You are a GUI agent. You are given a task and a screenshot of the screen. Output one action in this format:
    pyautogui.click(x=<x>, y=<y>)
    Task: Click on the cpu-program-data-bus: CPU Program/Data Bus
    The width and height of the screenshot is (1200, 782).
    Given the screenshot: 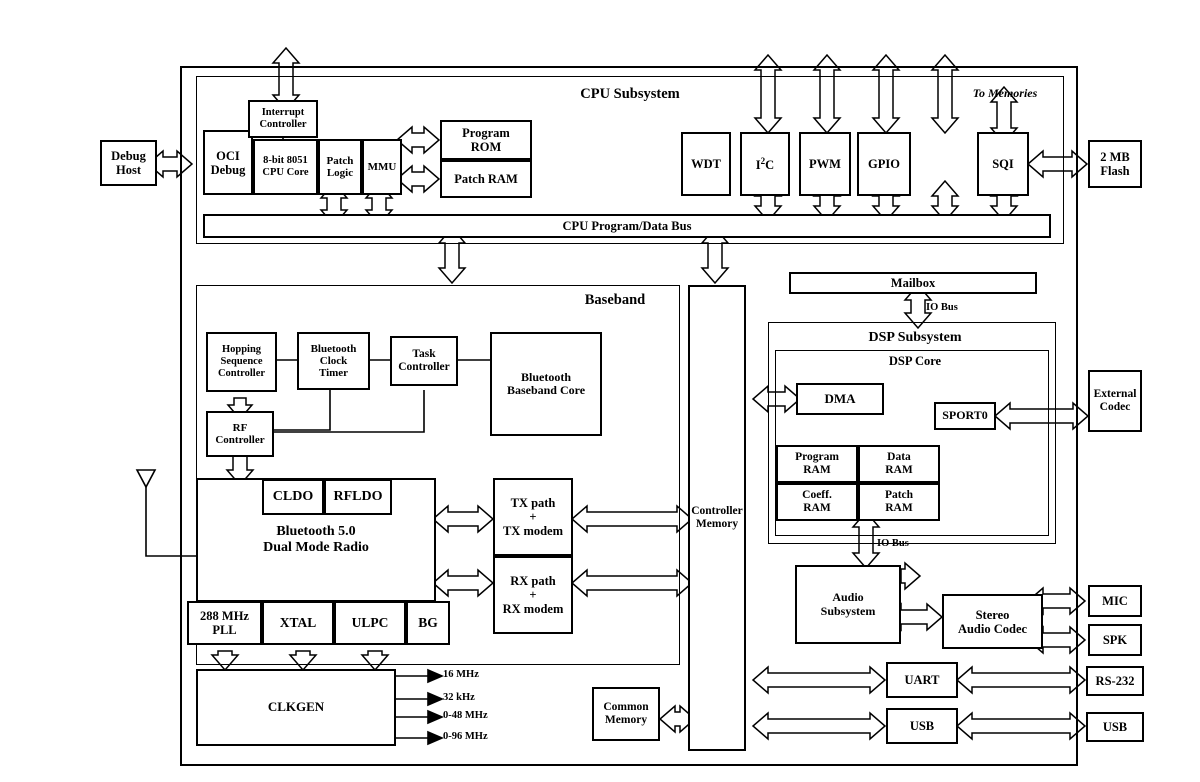 What is the action you would take?
    pyautogui.click(x=627, y=226)
    